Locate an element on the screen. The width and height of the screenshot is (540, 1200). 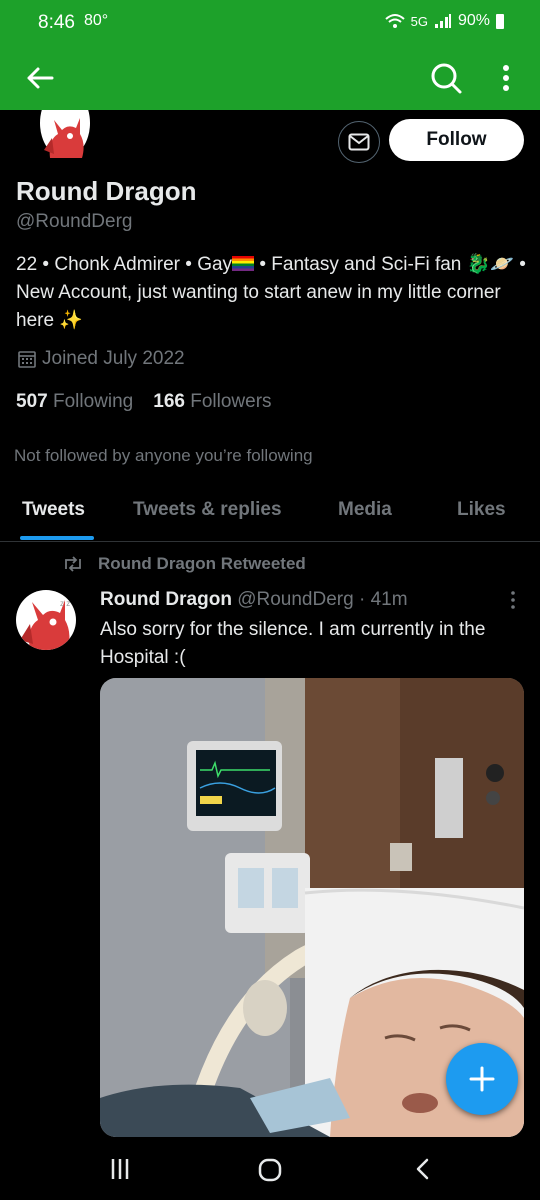
tab-tweets-replies: Tweets & replies is located at coordinates (207, 516).